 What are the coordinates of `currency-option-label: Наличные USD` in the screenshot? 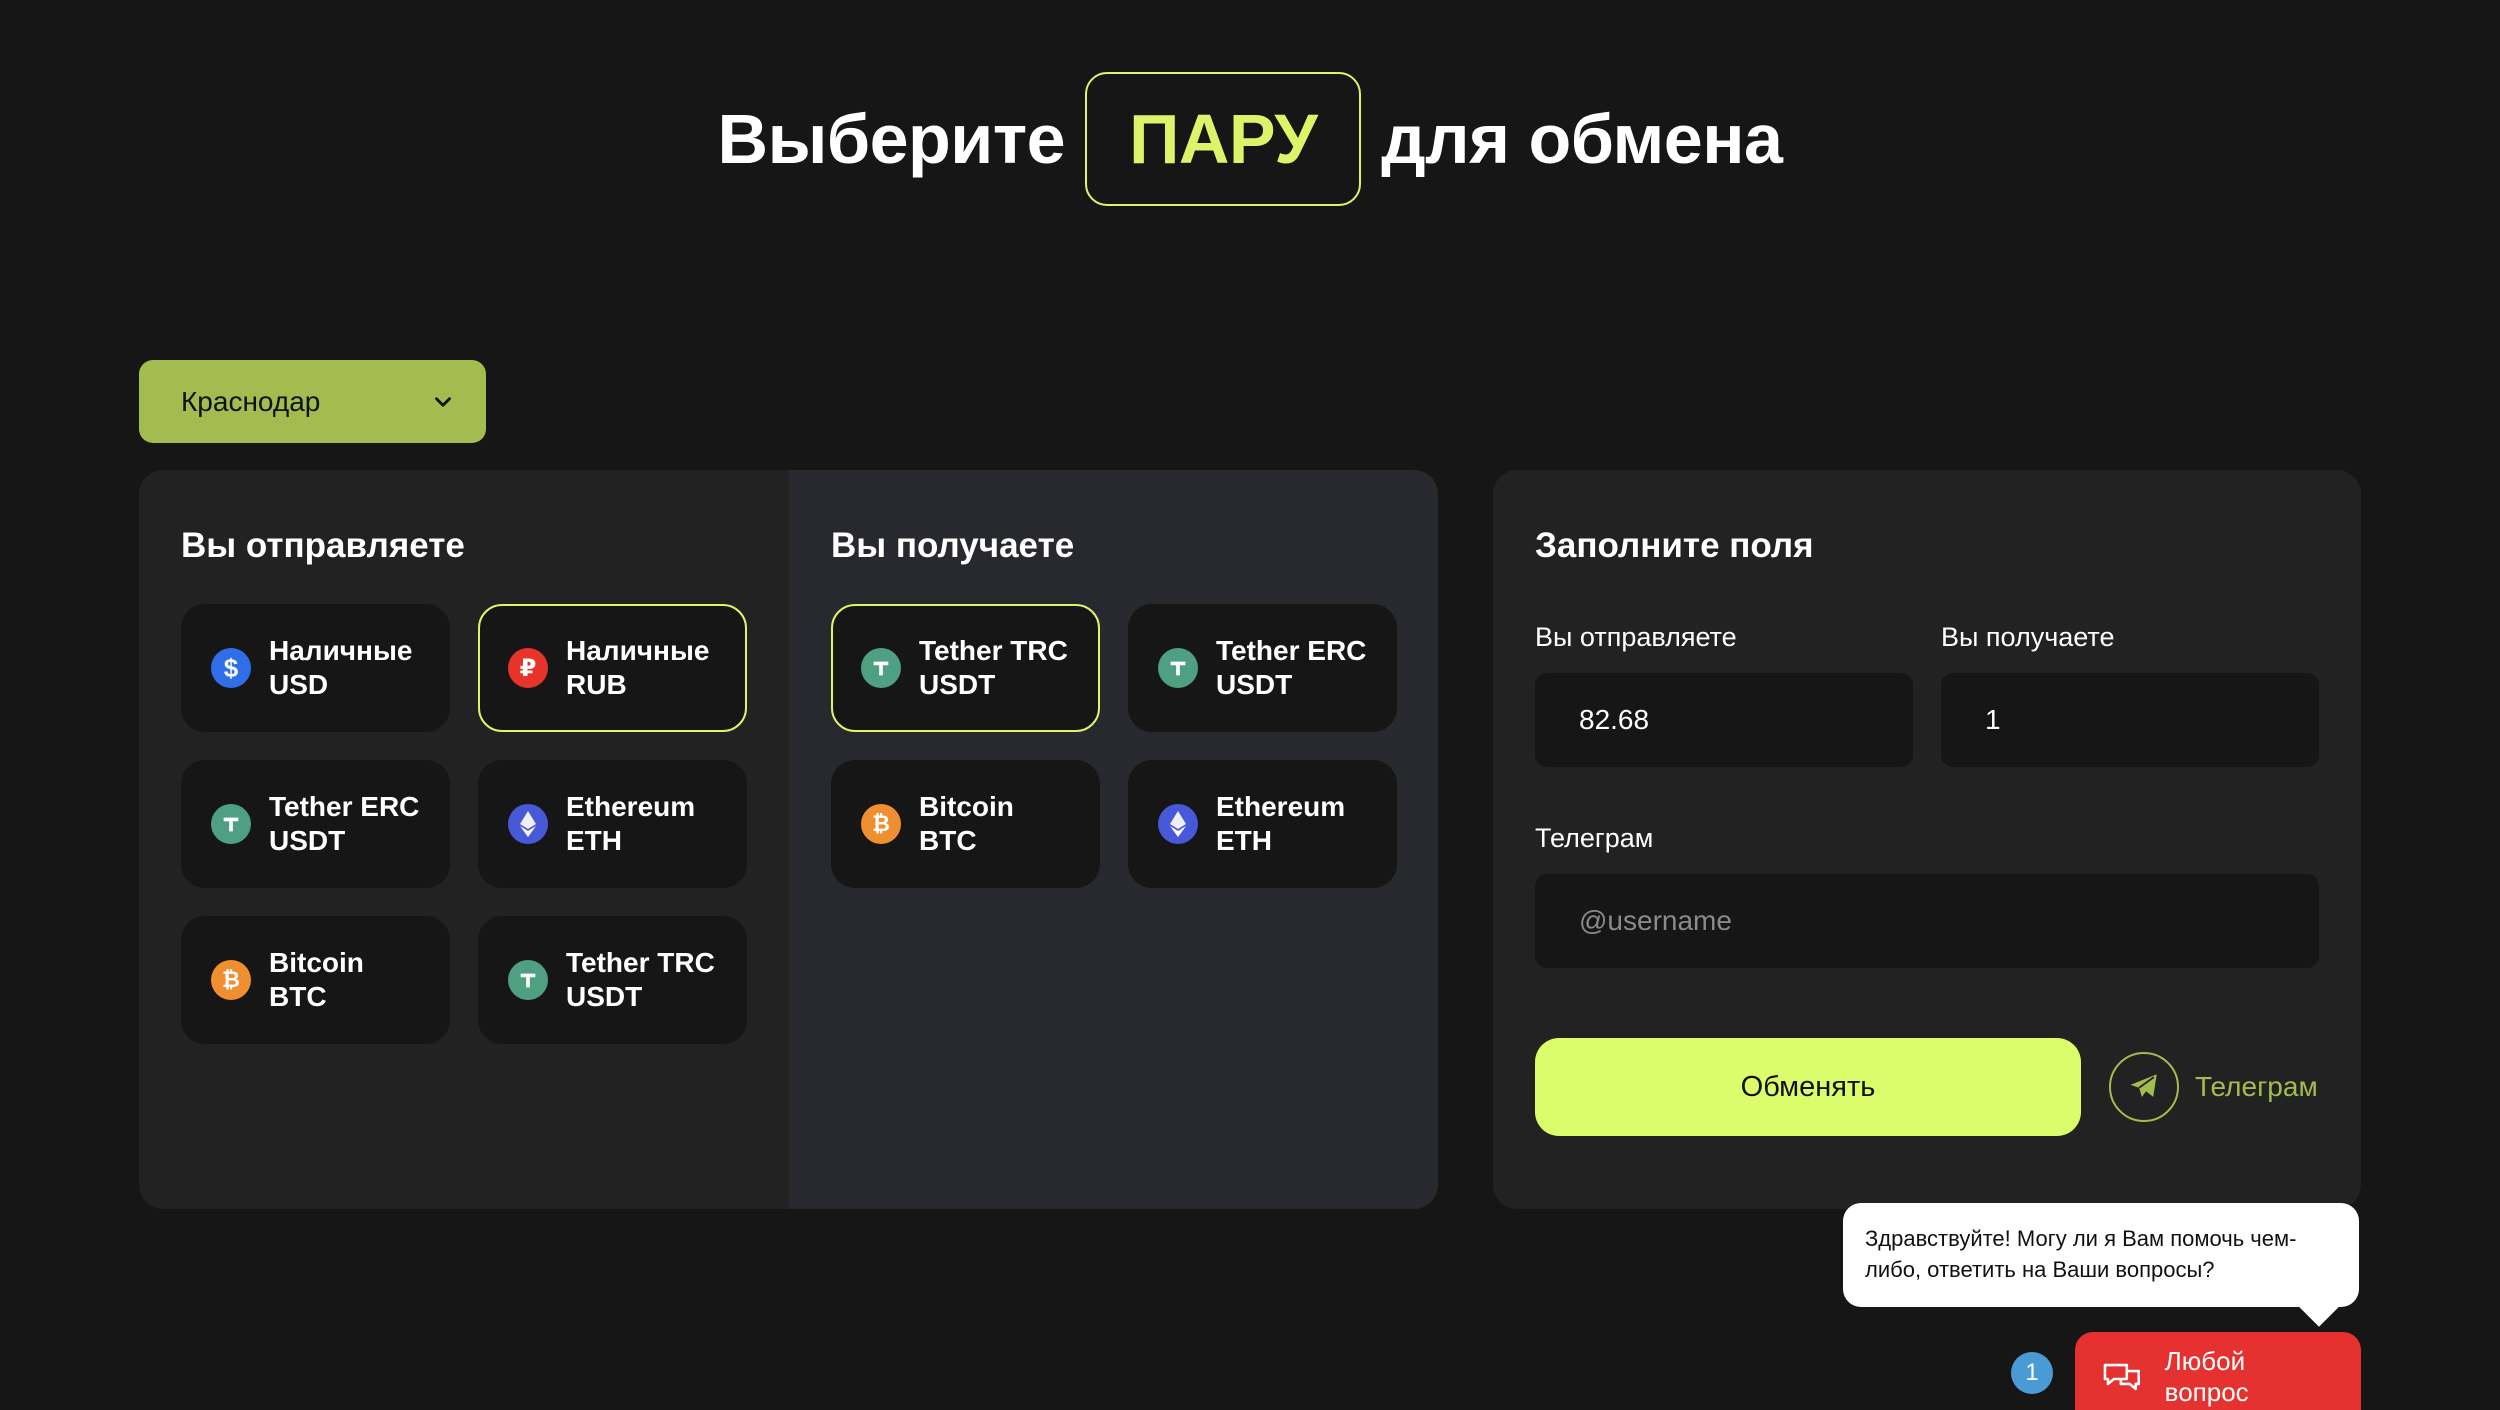 It's located at (341, 667).